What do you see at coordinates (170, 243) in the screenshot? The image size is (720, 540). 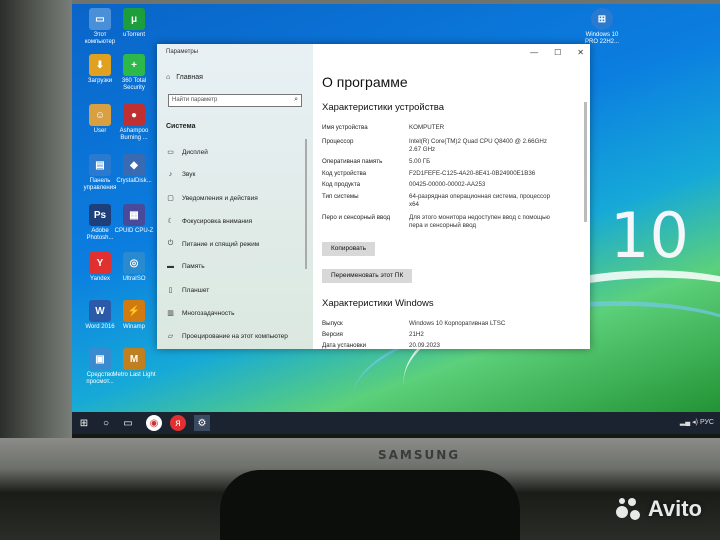 I see `power-icon: ⏻` at bounding box center [170, 243].